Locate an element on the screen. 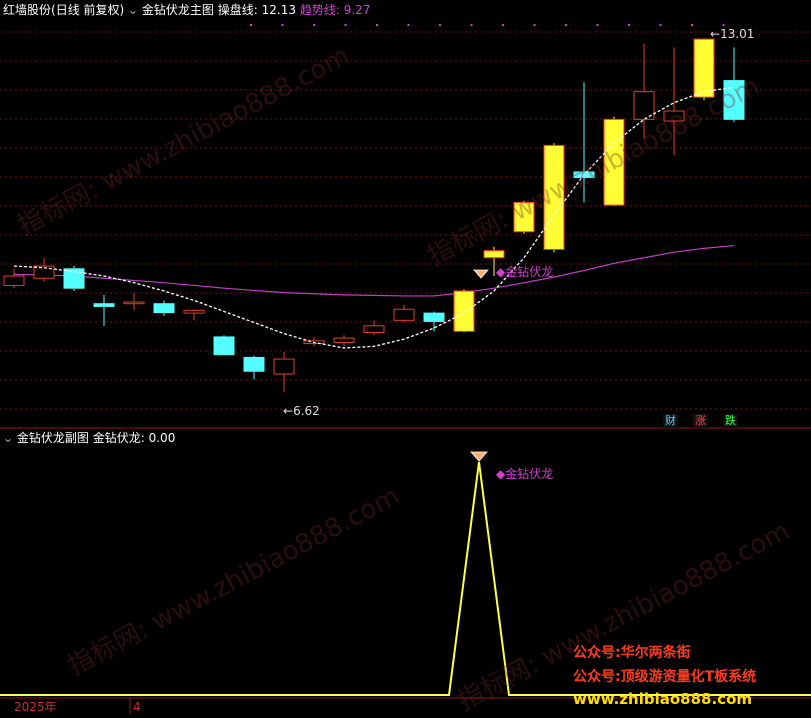 The width and height of the screenshot is (811, 718). sub-header: ⌄ 金钻伏龙副图 金钻伏龙: 0.00 is located at coordinates (89, 438).